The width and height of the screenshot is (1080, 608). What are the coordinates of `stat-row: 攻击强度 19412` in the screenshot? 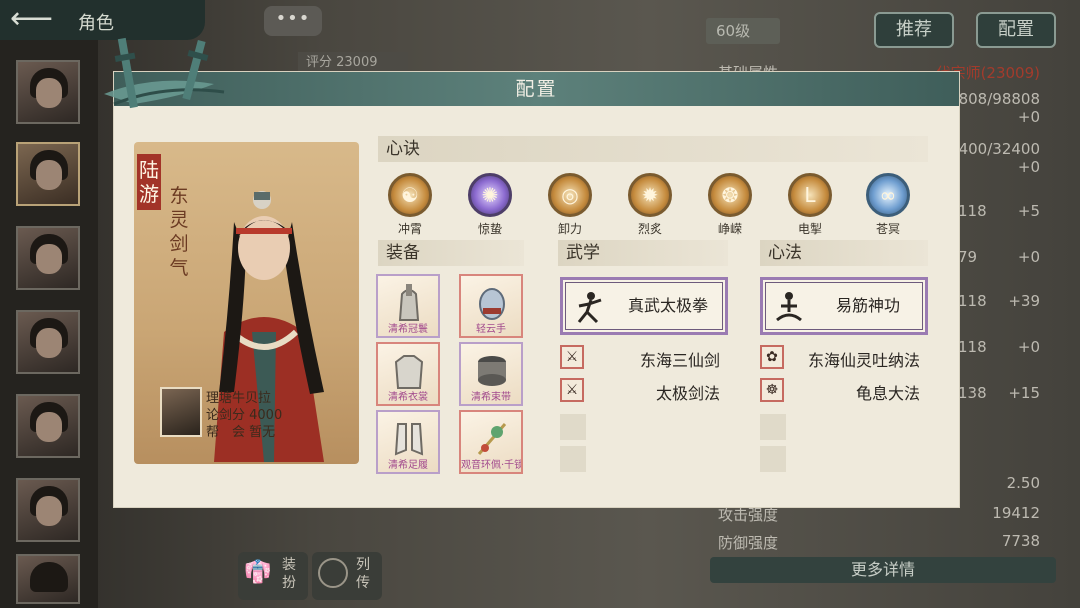 It's located at (879, 514).